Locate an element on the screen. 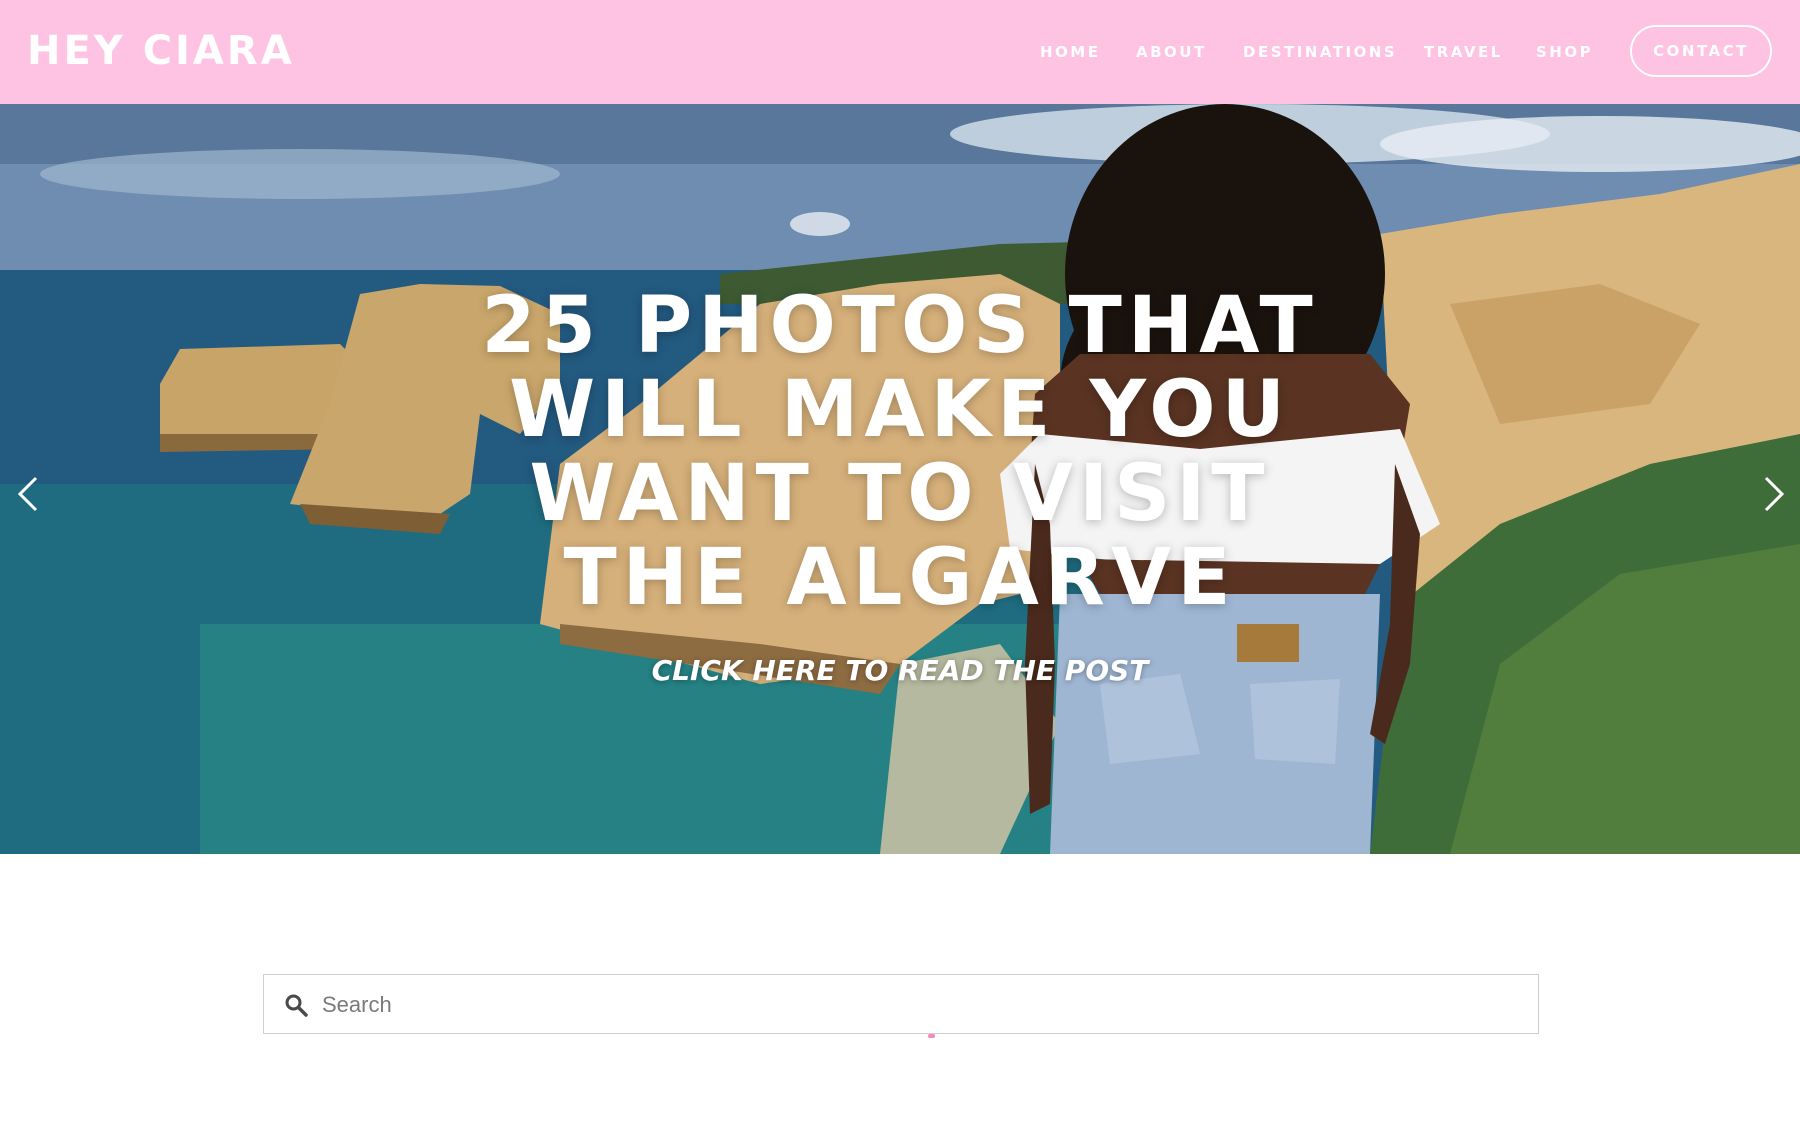 The image size is (1800, 1125). read-post-link: CLICK HERE TO READ THE POST is located at coordinates (900, 671).